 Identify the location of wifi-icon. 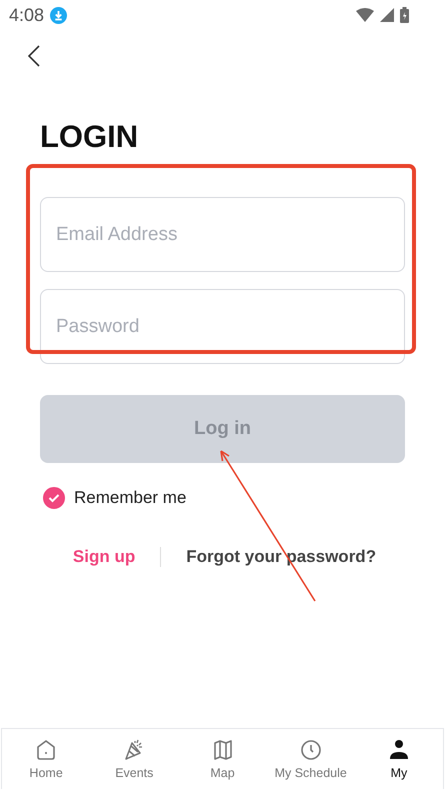
(365, 15).